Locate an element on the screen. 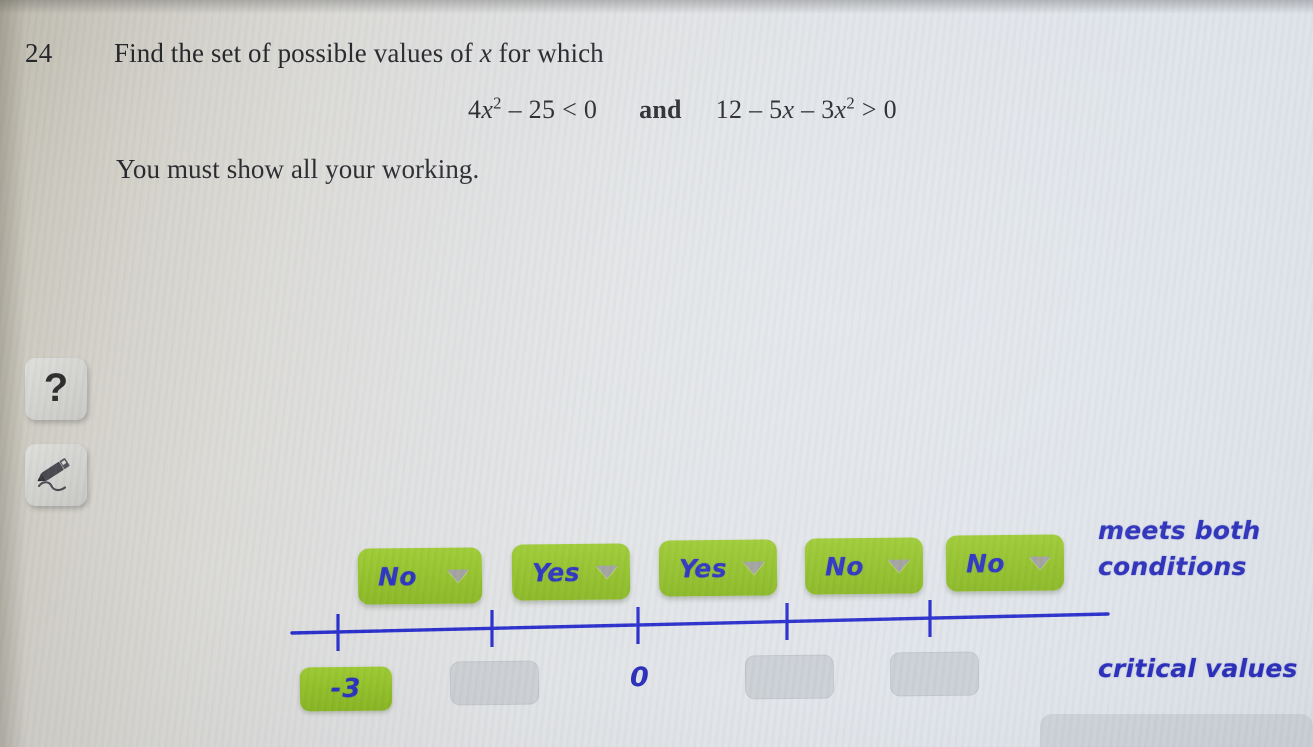  top-edge-shadow is located at coordinates (656, 7).